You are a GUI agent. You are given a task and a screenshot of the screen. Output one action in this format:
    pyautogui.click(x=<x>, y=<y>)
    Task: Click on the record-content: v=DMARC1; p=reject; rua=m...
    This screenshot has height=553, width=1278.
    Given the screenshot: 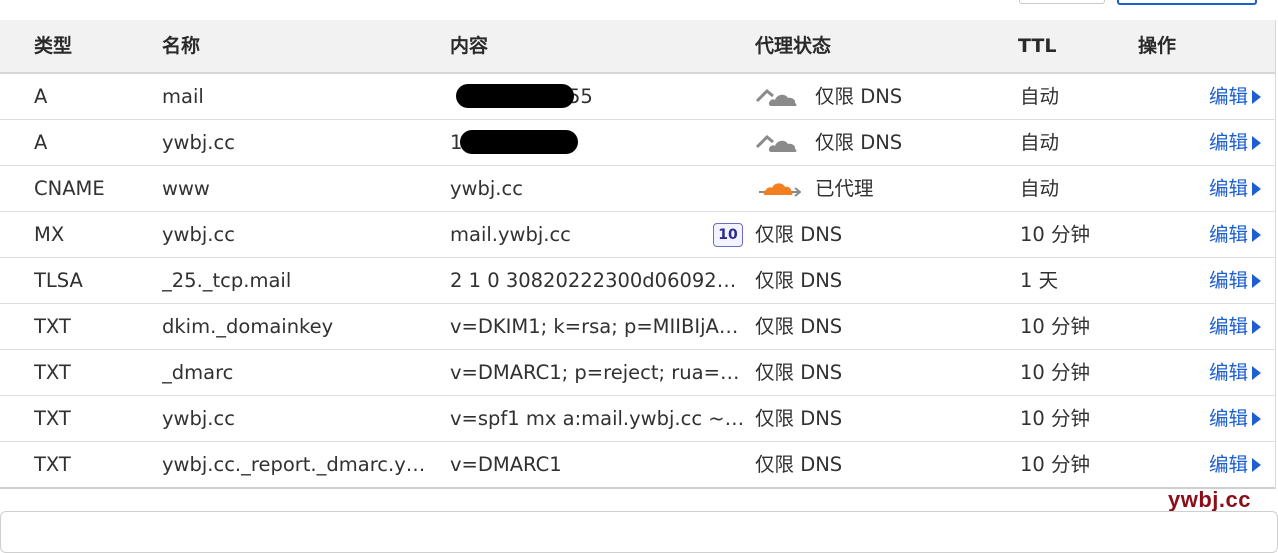 What is the action you would take?
    pyautogui.click(x=597, y=372)
    